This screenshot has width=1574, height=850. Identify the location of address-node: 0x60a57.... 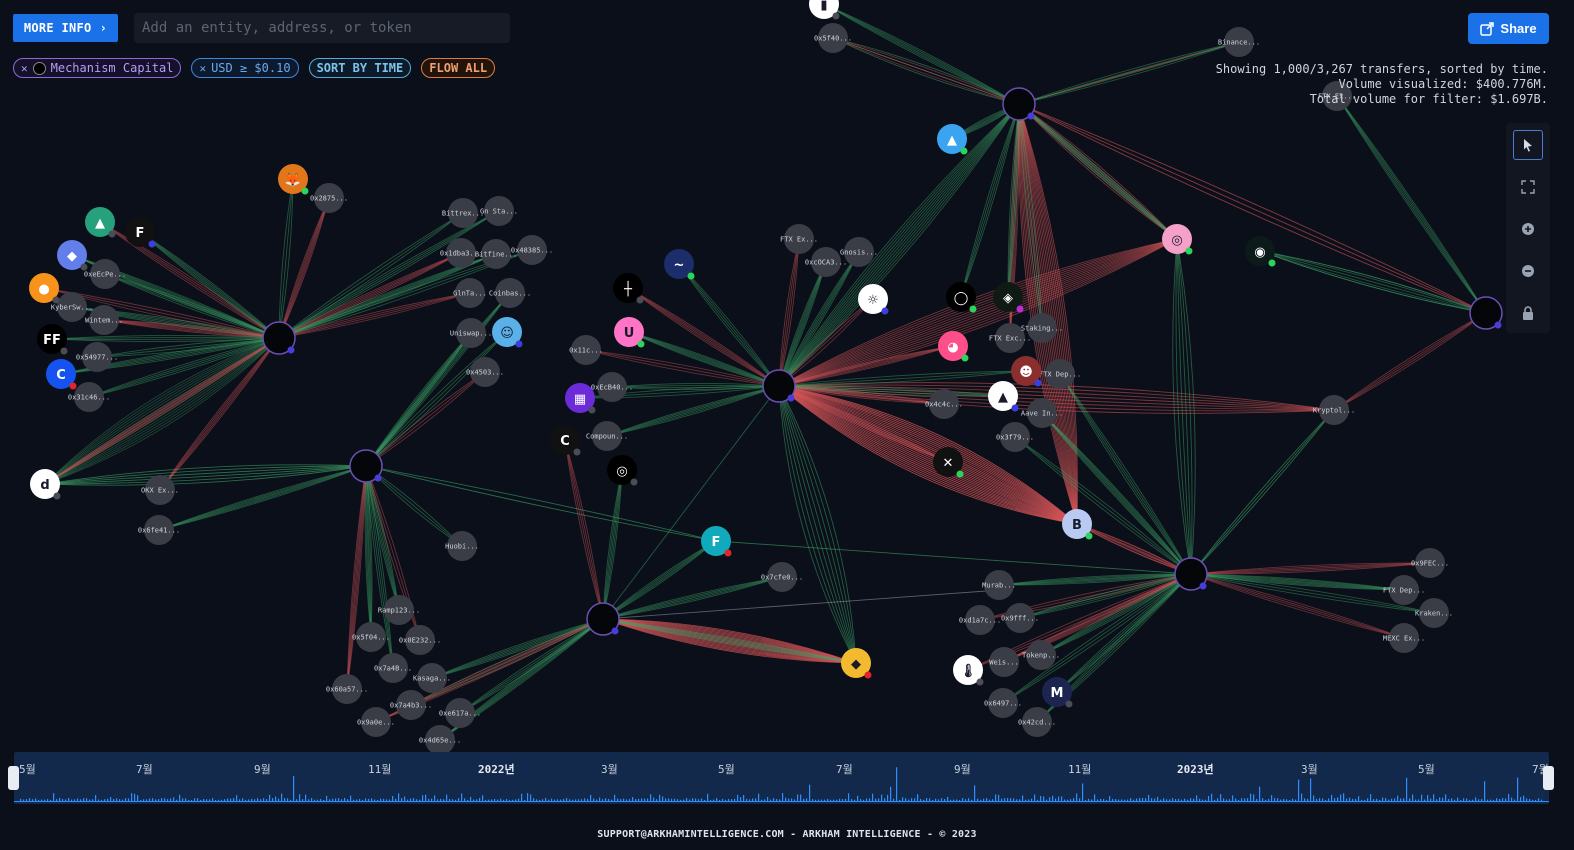
(347, 689).